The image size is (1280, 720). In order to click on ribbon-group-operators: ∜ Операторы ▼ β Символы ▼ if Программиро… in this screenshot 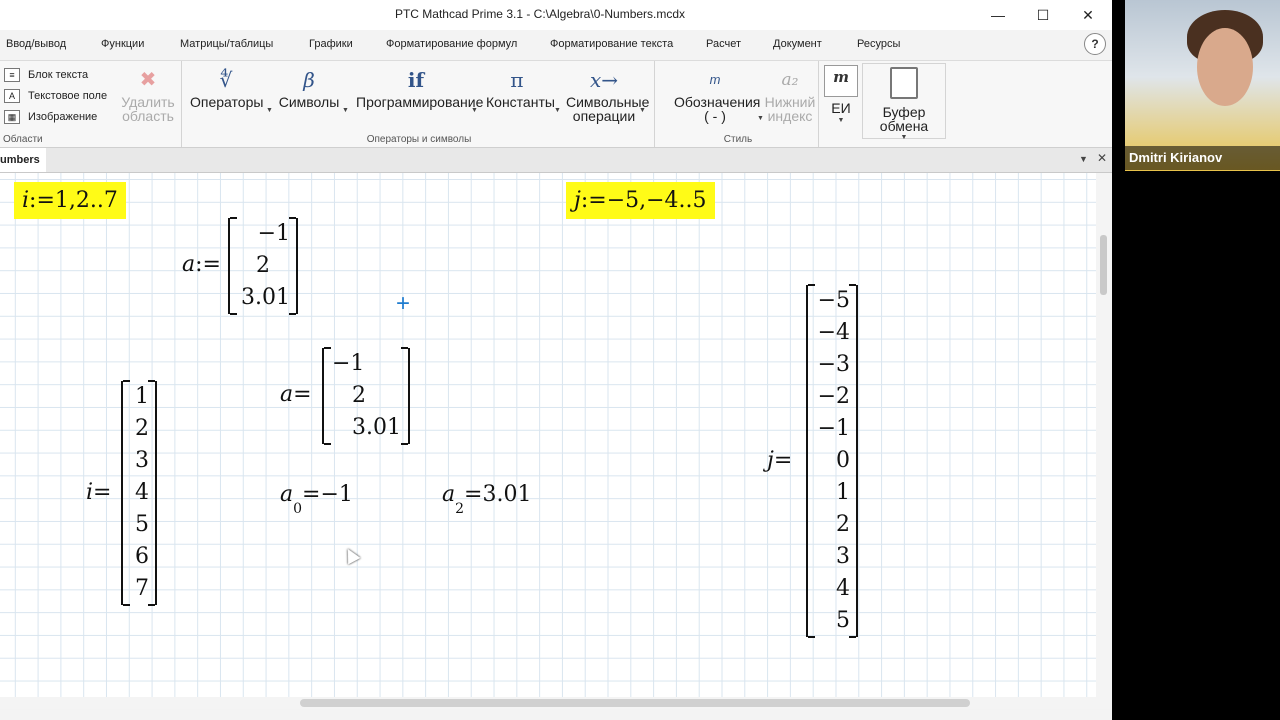, I will do `click(419, 104)`.